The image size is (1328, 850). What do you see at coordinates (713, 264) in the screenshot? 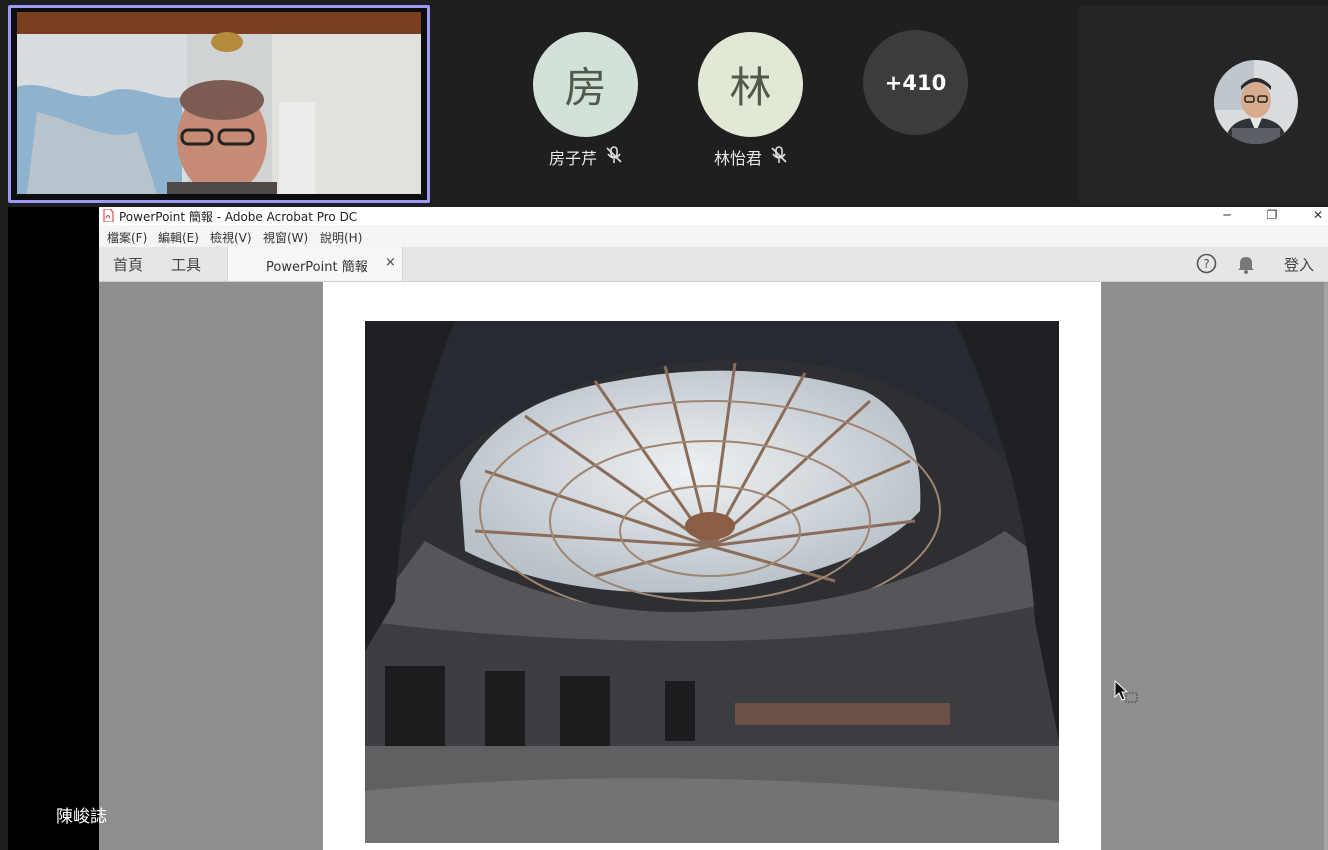
I see `tab-bar: 首頁 工具 PowerPoint 簡報 × ? 登入` at bounding box center [713, 264].